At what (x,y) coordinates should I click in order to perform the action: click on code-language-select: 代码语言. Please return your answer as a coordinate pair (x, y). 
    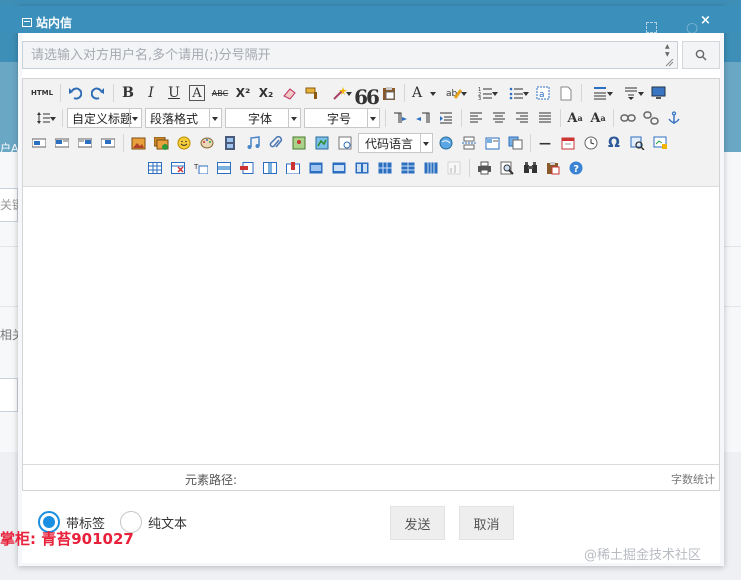
    Looking at the image, I should click on (395, 143).